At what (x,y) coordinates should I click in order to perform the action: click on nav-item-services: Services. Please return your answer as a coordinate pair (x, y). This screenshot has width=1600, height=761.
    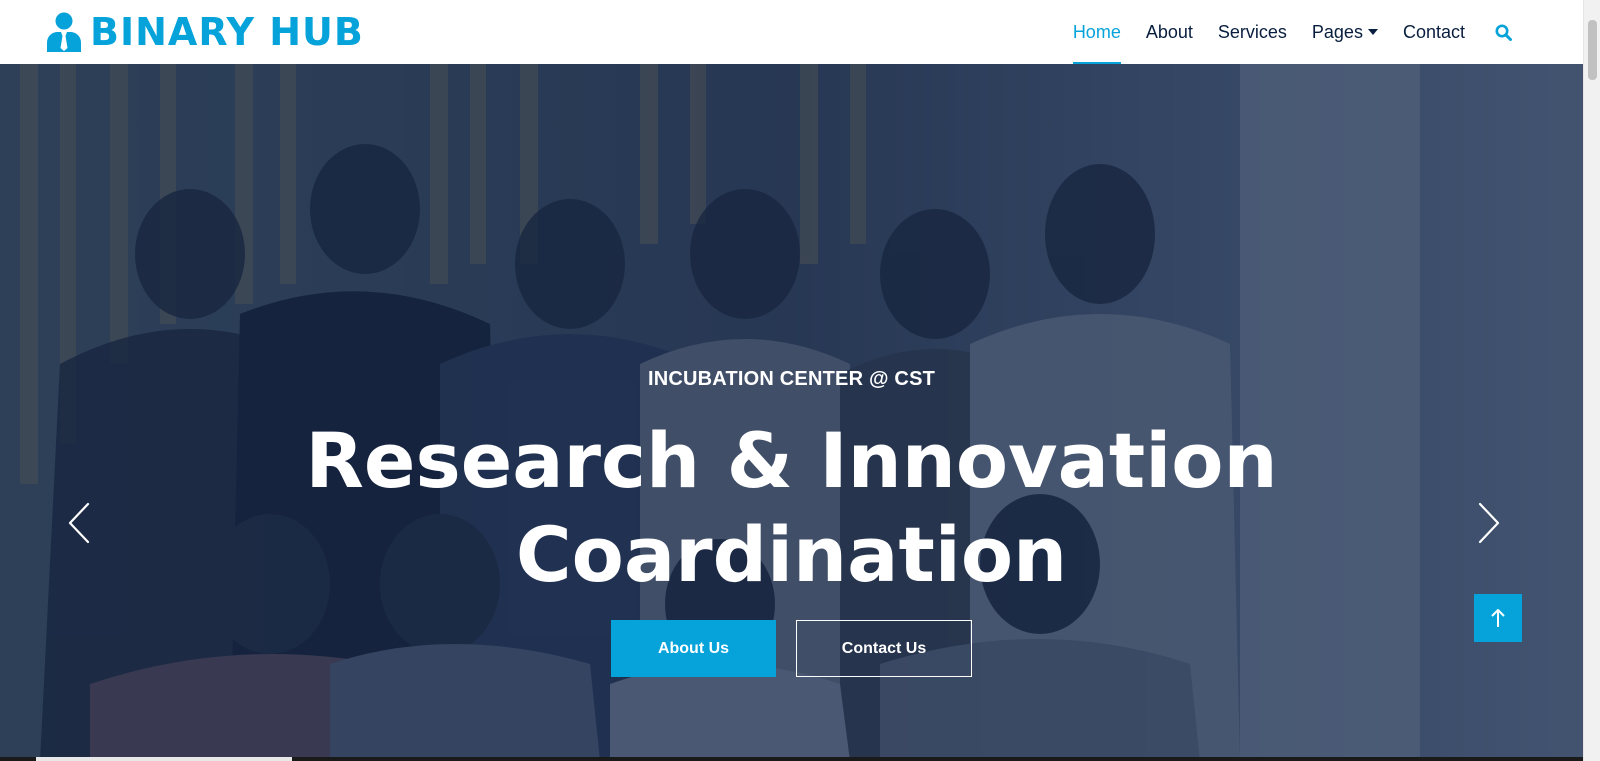
    Looking at the image, I should click on (1252, 32).